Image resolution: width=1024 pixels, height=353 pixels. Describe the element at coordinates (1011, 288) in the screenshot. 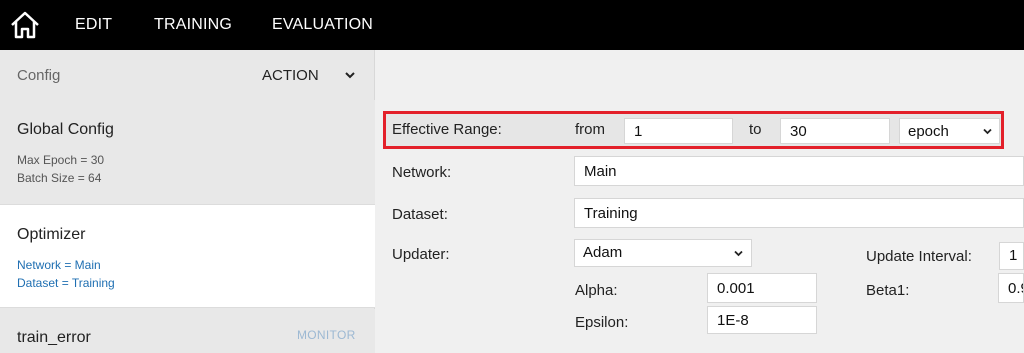

I see `beta1-input: 0.9` at that location.